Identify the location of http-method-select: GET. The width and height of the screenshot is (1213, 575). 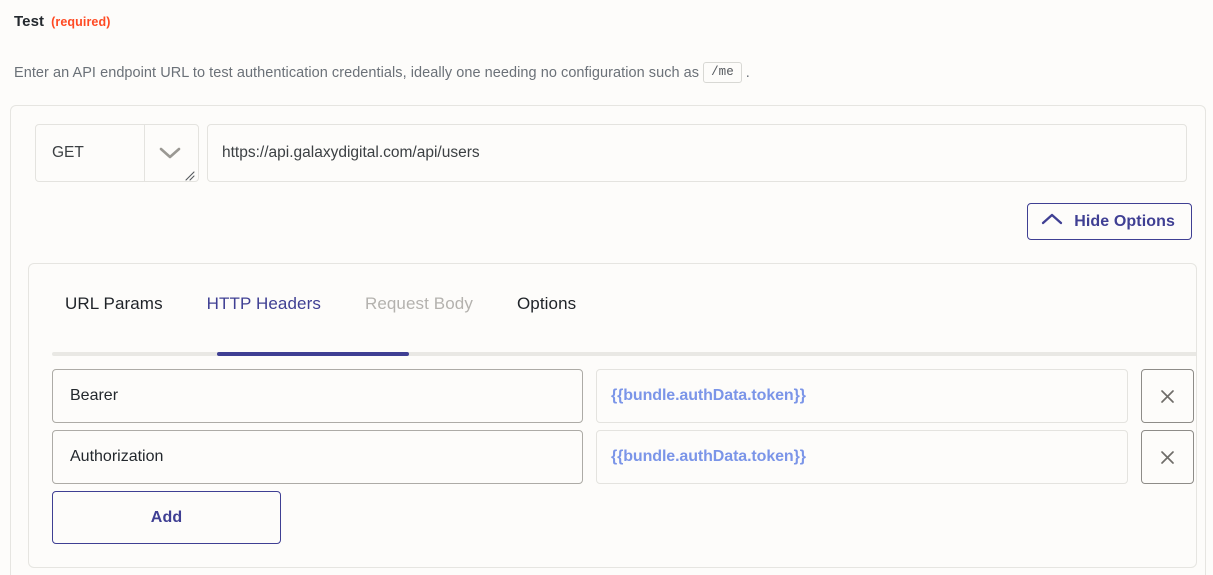
(117, 153).